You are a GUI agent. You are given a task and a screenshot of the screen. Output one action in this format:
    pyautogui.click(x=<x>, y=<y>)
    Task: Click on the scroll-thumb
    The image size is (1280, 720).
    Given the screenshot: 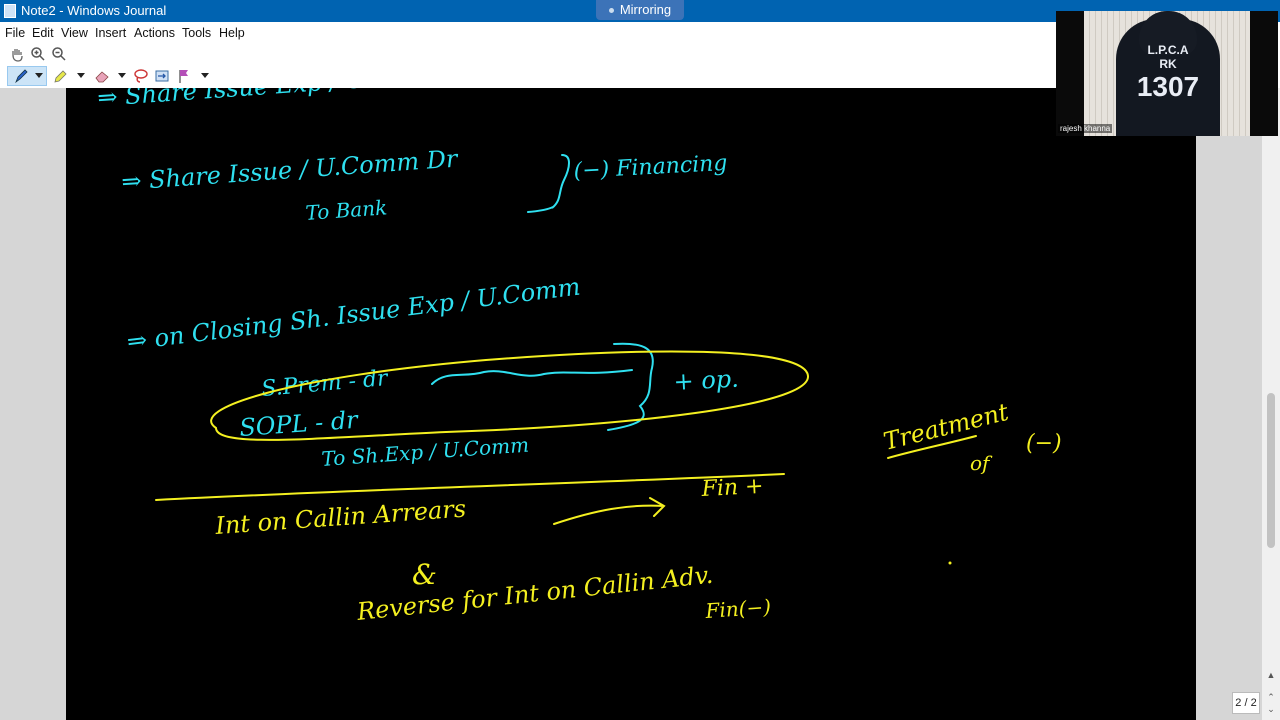 What is the action you would take?
    pyautogui.click(x=1271, y=470)
    